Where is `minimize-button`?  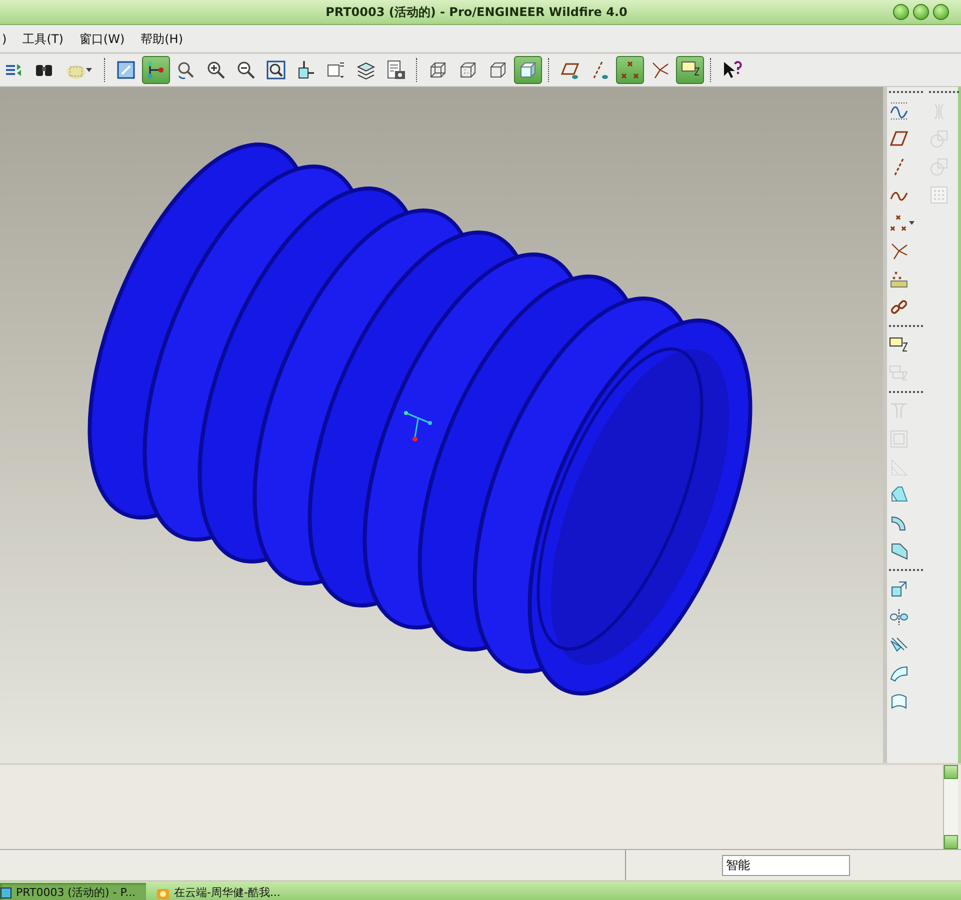 minimize-button is located at coordinates (901, 12).